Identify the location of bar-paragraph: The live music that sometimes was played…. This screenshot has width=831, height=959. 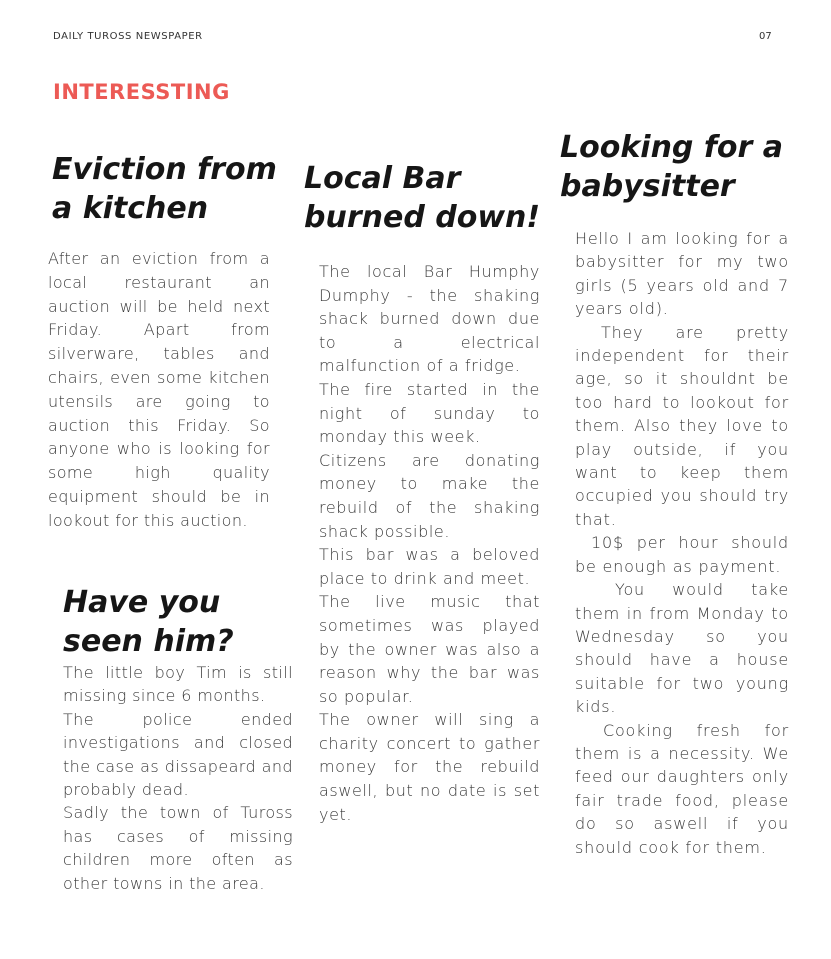
(429, 649).